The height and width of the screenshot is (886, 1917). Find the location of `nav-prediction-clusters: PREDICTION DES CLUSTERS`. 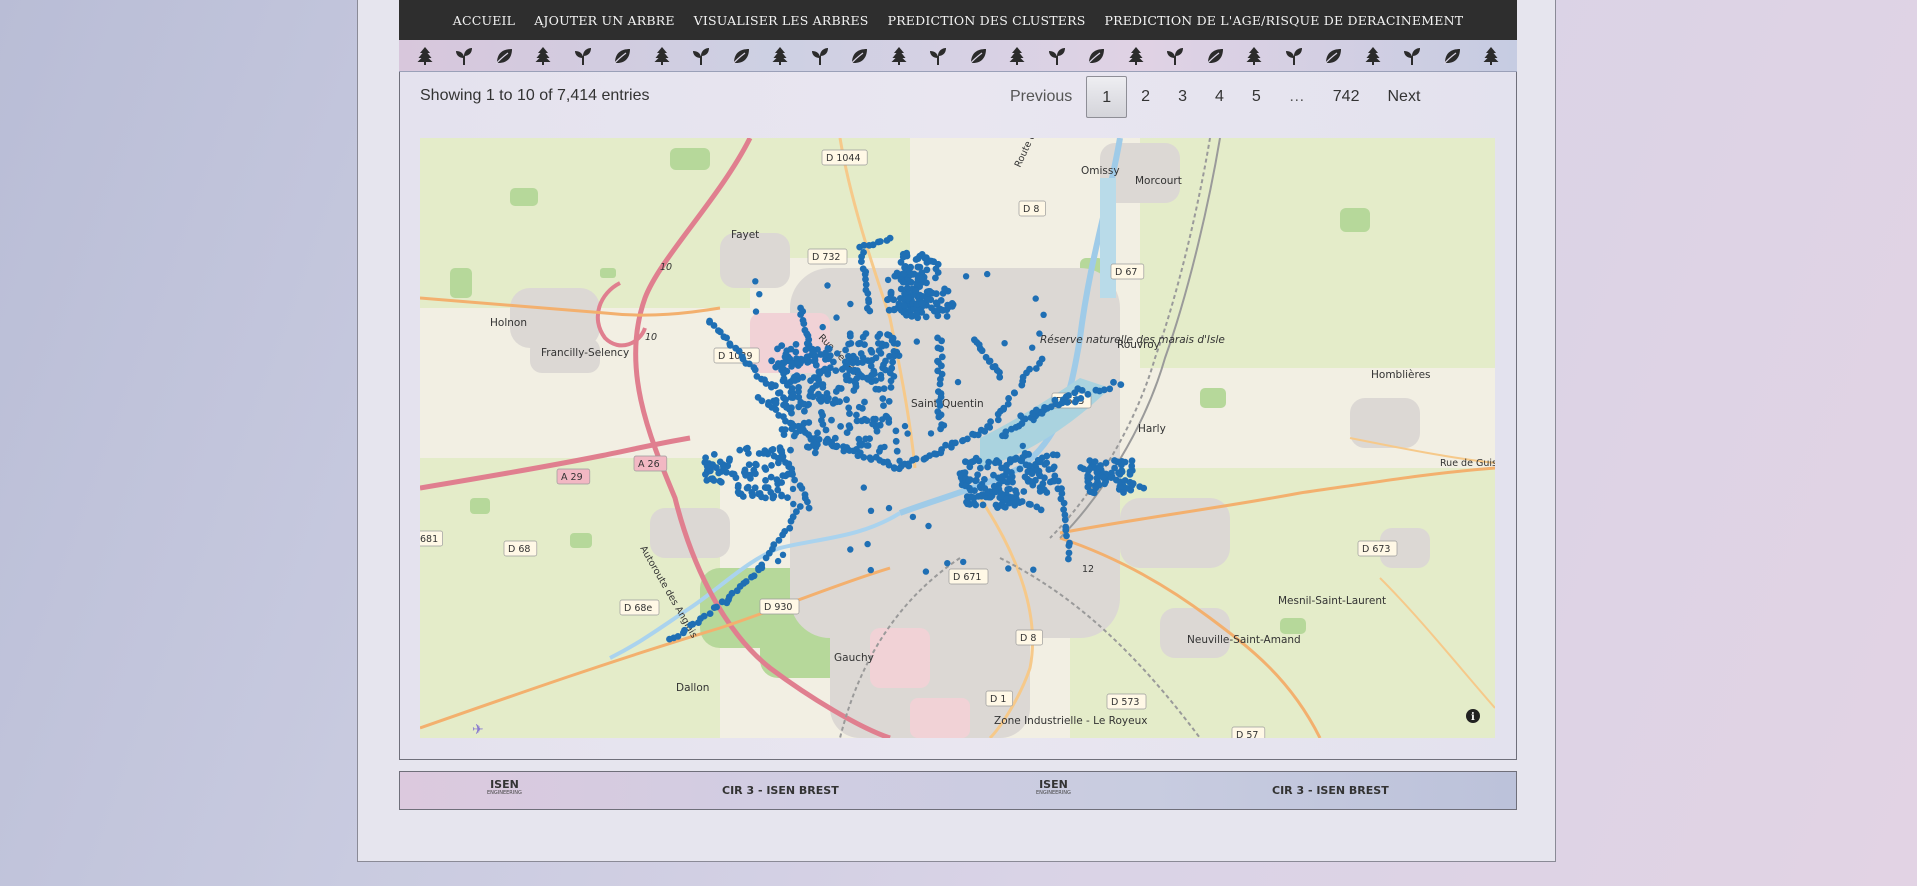

nav-prediction-clusters: PREDICTION DES CLUSTERS is located at coordinates (987, 20).